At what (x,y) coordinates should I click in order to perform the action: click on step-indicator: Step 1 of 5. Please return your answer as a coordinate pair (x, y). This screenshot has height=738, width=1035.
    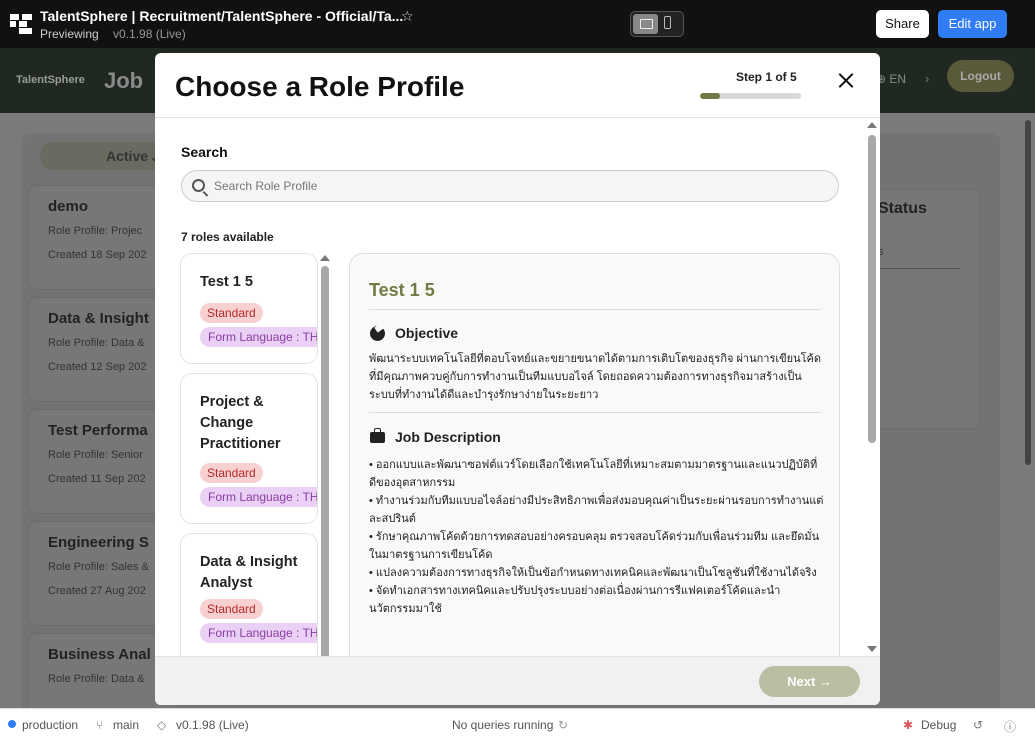
    Looking at the image, I should click on (766, 77).